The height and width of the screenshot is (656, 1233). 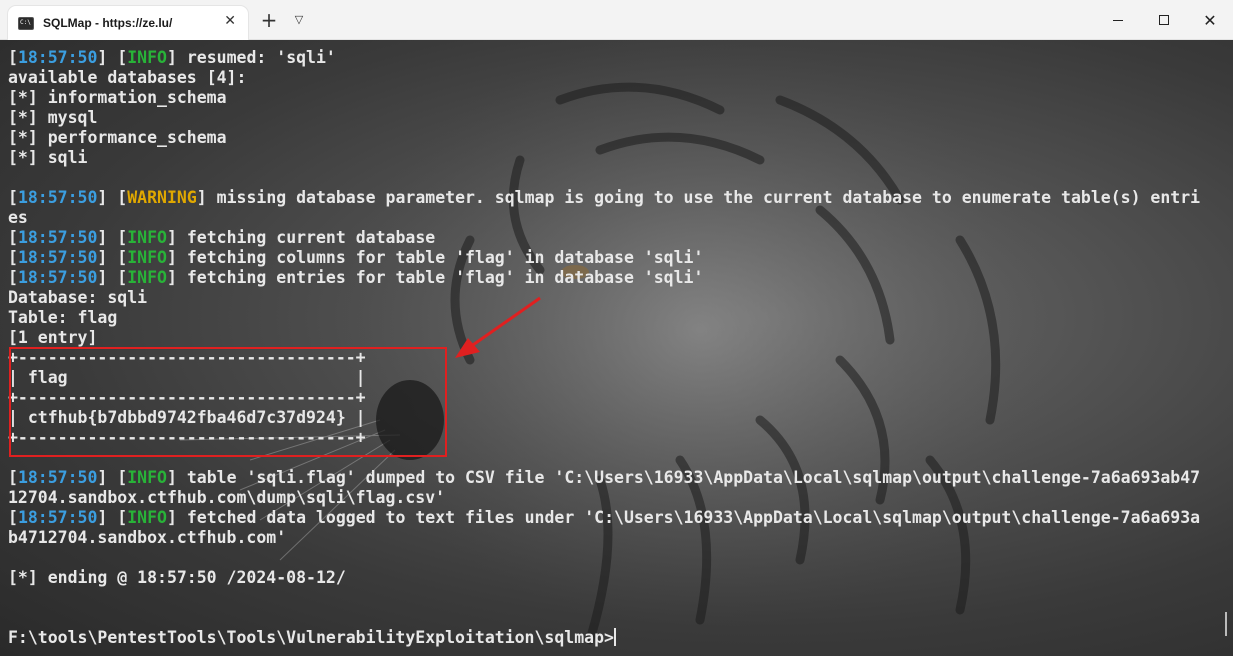 I want to click on maximize-button, so click(x=1164, y=20).